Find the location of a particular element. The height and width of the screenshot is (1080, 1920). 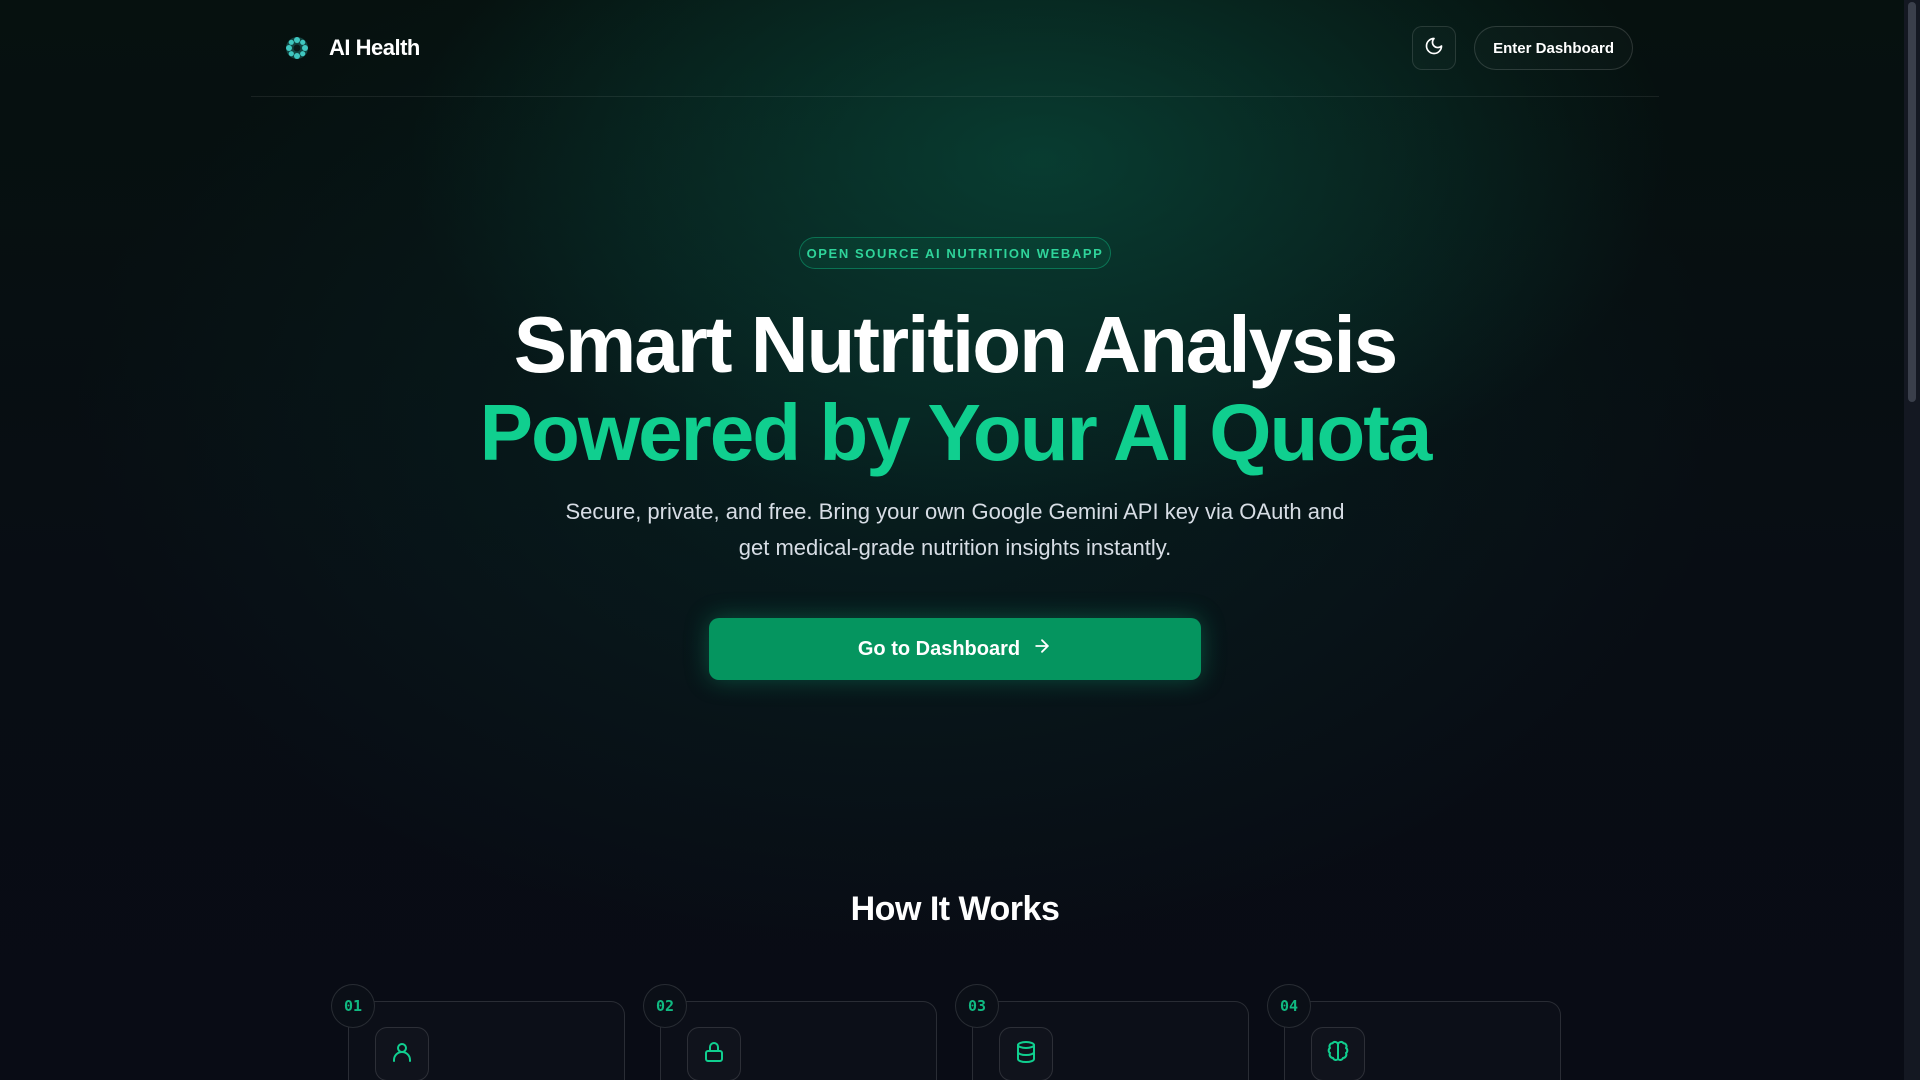

step-number: 03 is located at coordinates (977, 1006).